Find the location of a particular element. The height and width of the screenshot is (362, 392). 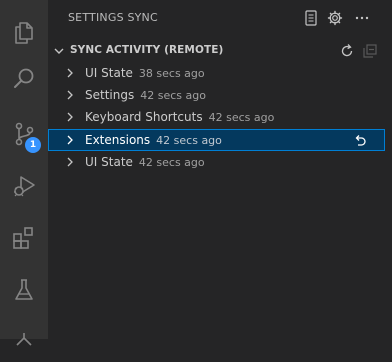

extensions-icon is located at coordinates (23, 238).